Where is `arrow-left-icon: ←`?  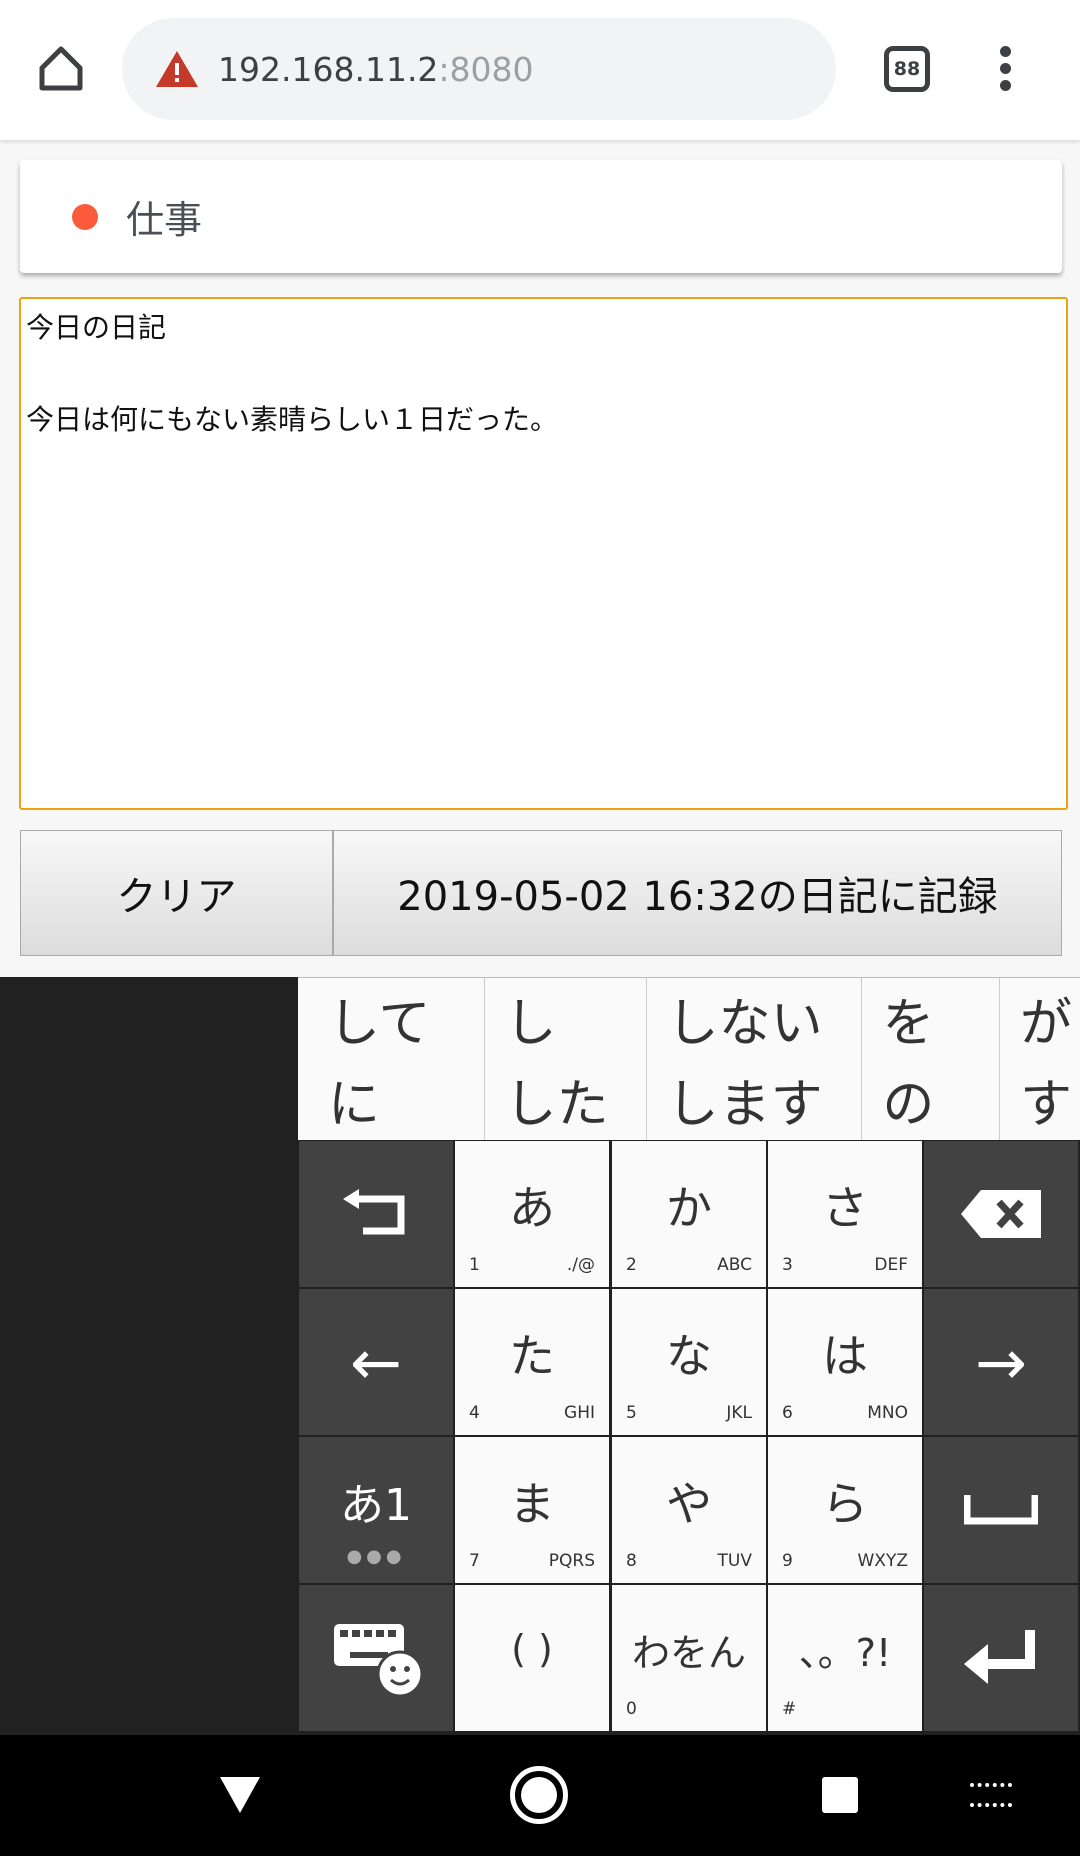
arrow-left-icon: ← is located at coordinates (376, 1362).